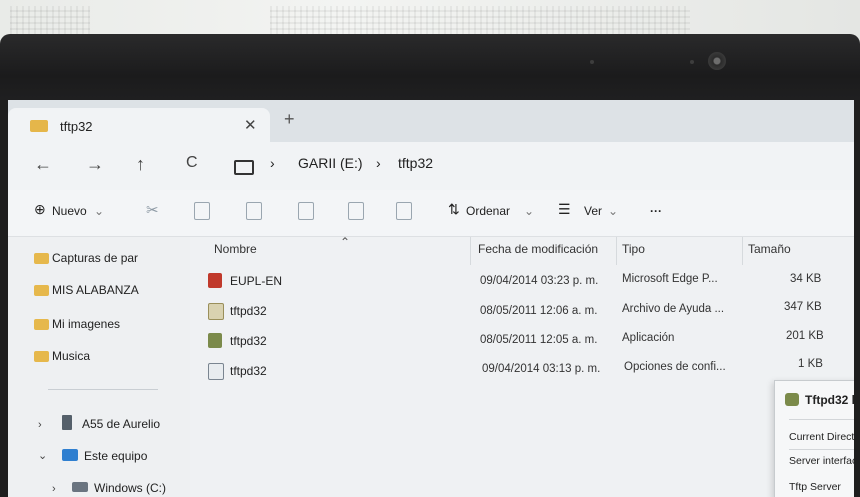 This screenshot has width=860, height=497. What do you see at coordinates (431, 121) in the screenshot?
I see `tab-bar: tftp32 ✕ +` at bounding box center [431, 121].